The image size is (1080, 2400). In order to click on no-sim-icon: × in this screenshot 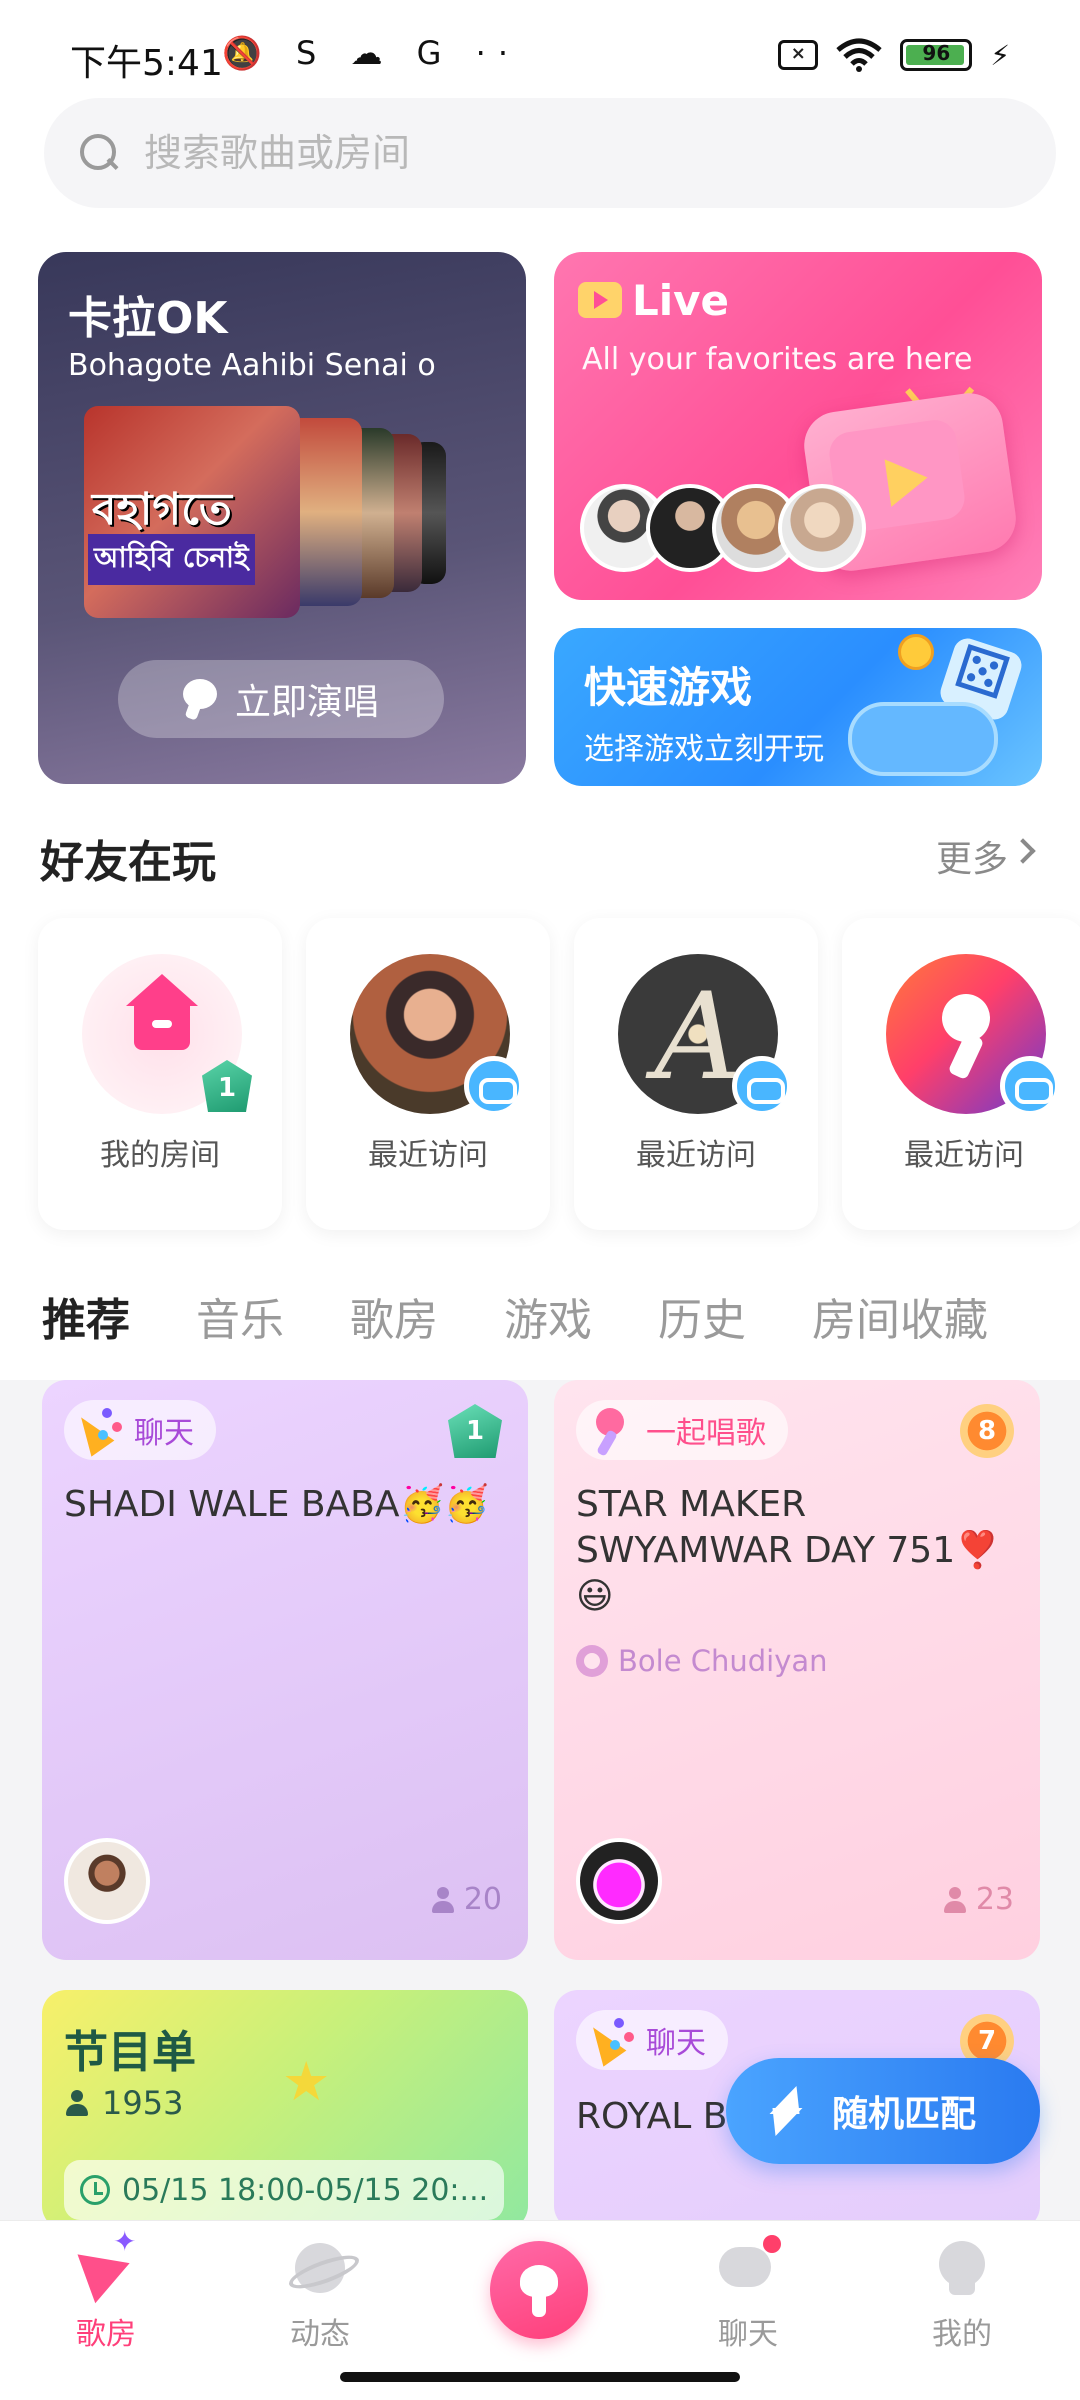, I will do `click(798, 55)`.